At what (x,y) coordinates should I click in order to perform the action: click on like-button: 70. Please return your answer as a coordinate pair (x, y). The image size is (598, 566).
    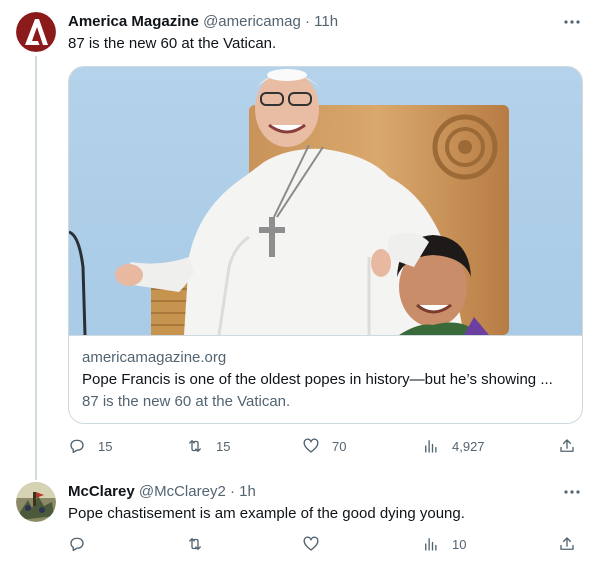
    Looking at the image, I should click on (324, 446).